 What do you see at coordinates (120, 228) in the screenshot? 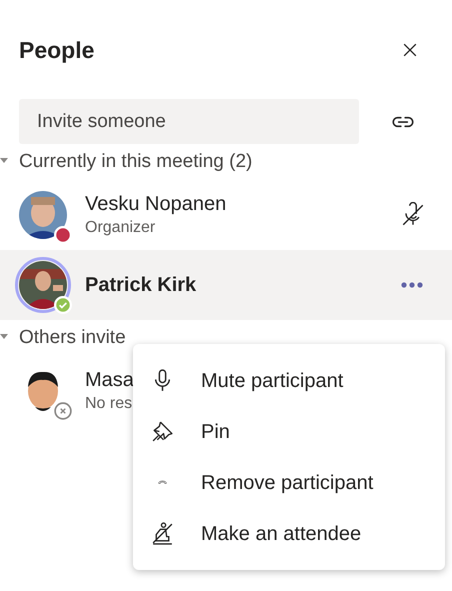
I see `participant-role: Organizer` at bounding box center [120, 228].